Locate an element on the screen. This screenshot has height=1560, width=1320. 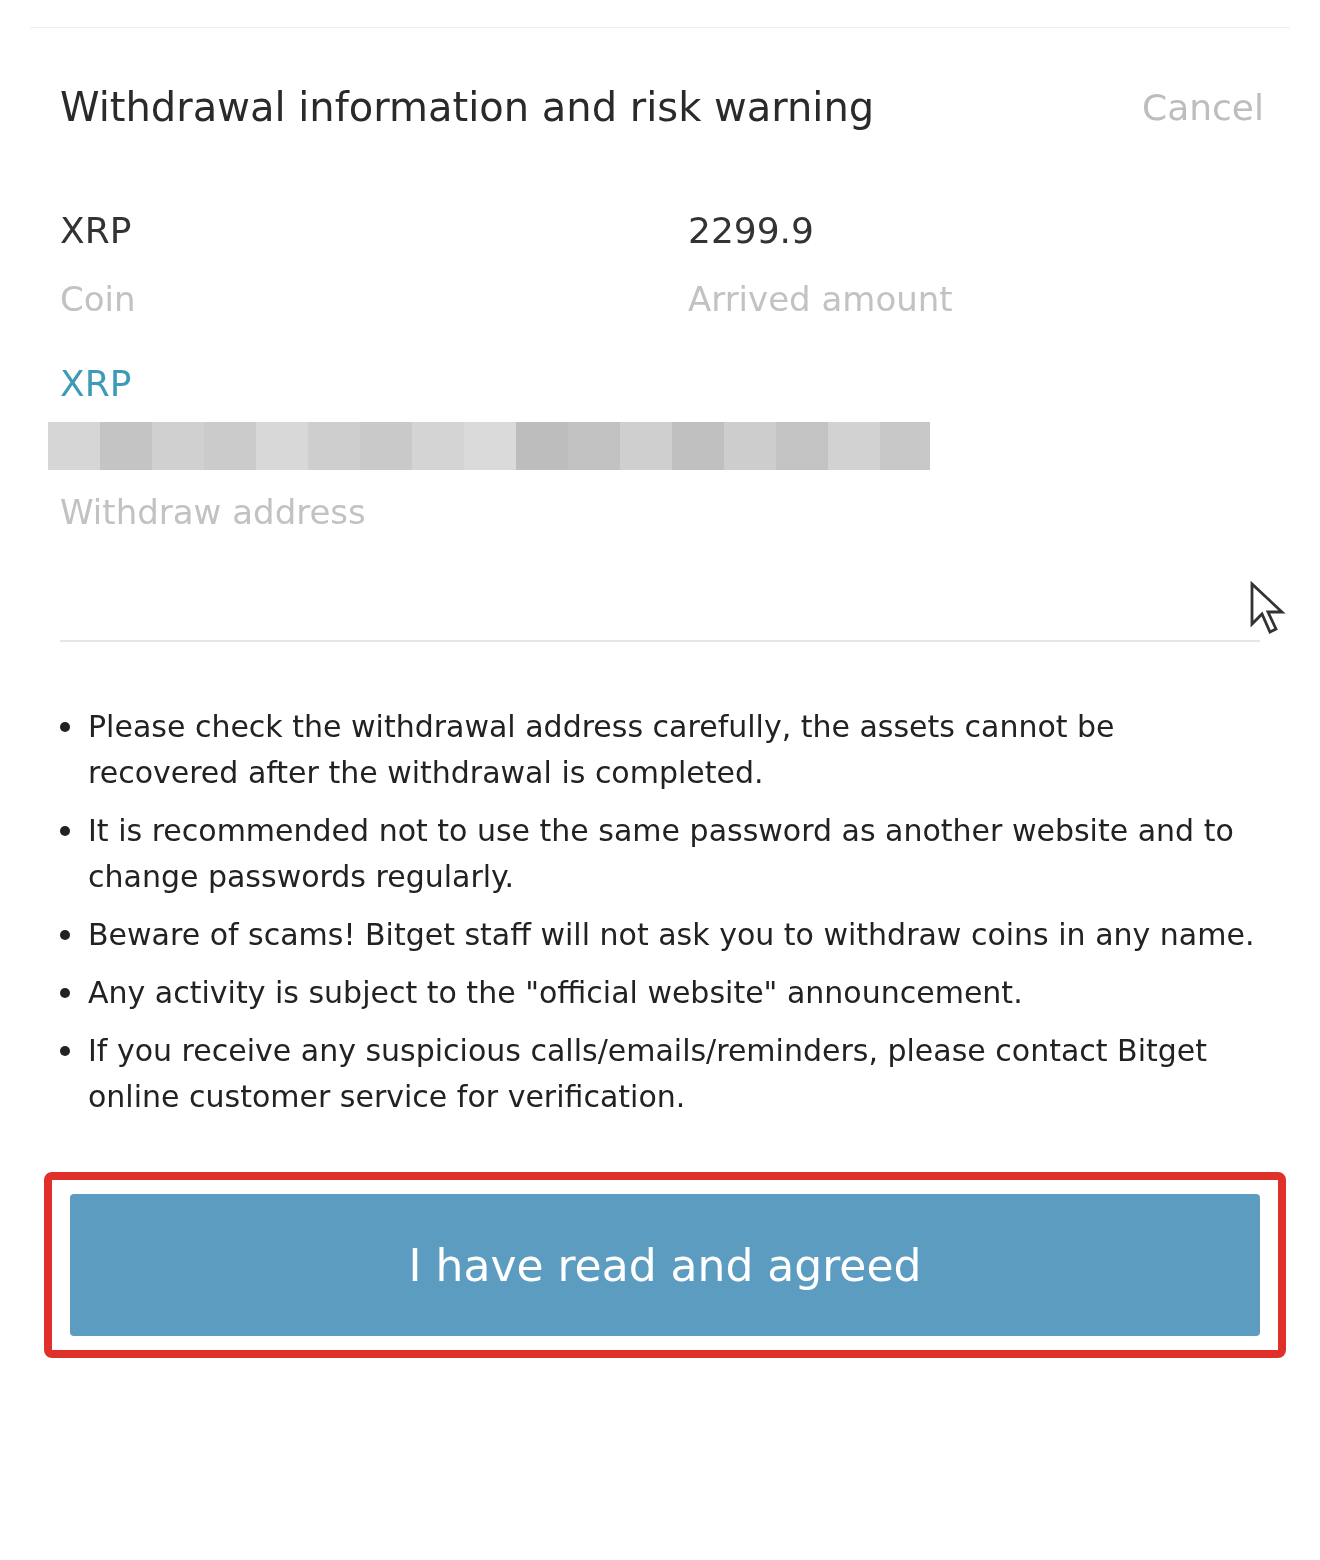
network-name: XRP is located at coordinates (96, 383).